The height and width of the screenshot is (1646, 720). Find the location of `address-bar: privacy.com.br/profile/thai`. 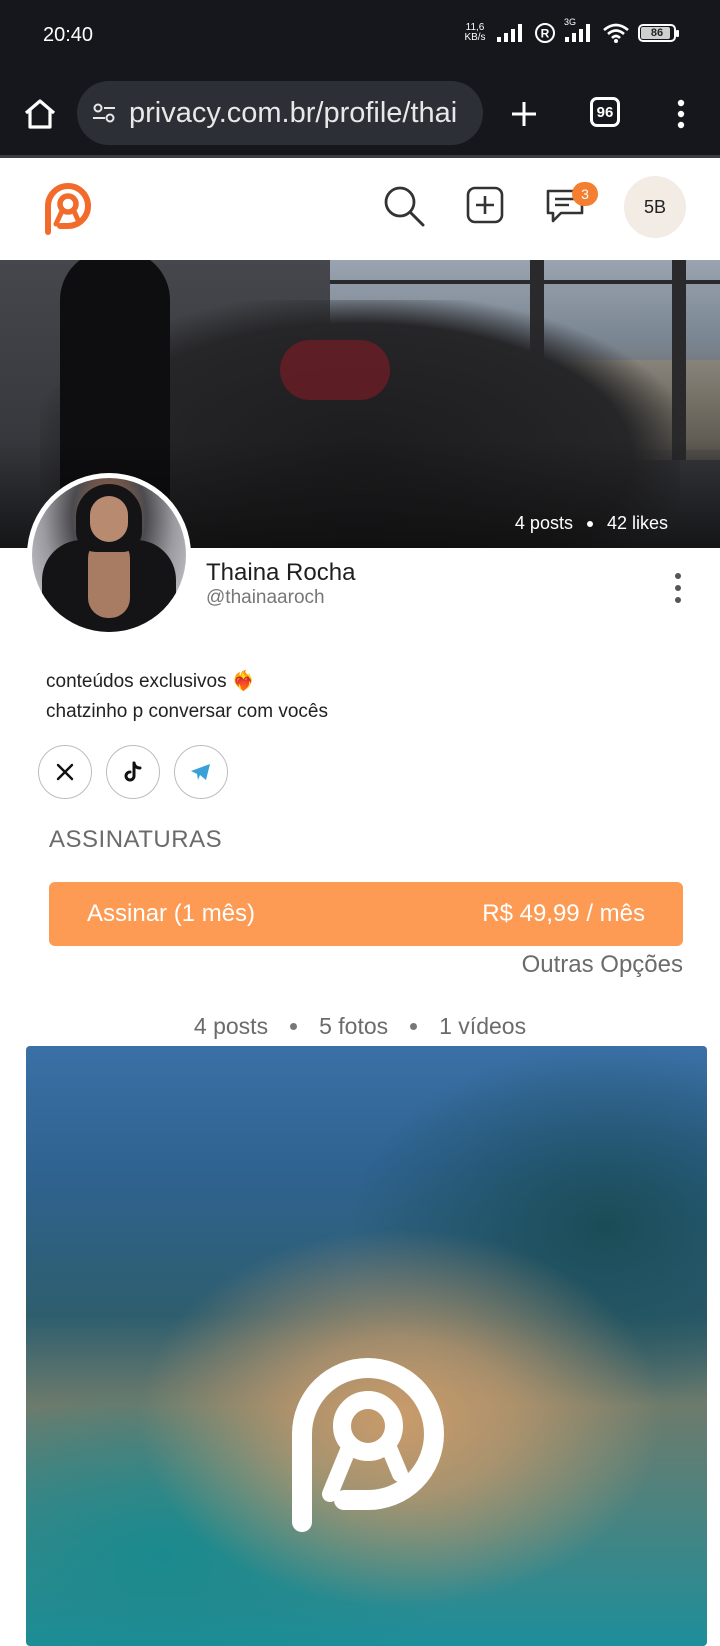

address-bar: privacy.com.br/profile/thai is located at coordinates (280, 113).